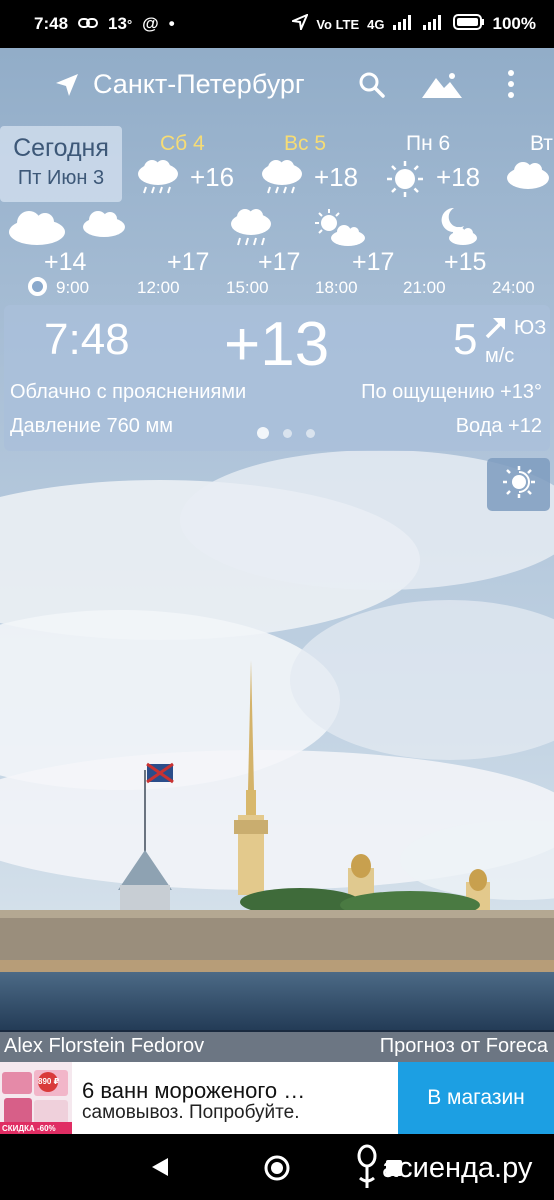  What do you see at coordinates (158, 287) in the screenshot?
I see `hour-time: 12:00` at bounding box center [158, 287].